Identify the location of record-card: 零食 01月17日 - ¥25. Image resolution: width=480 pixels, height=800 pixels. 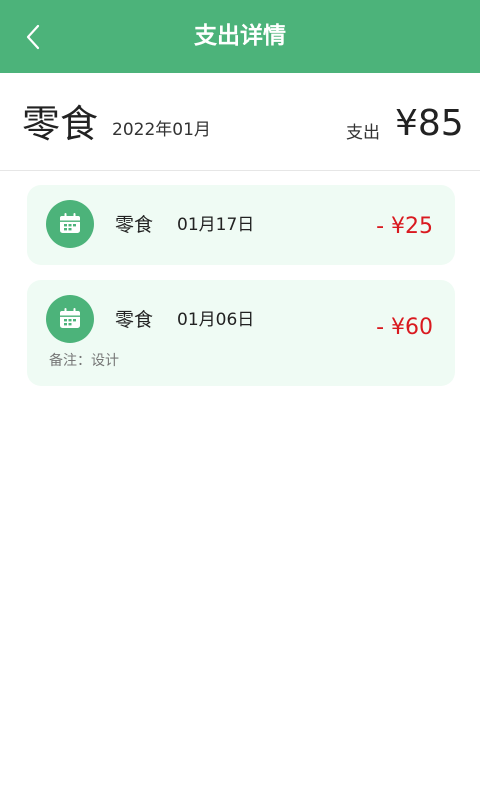
(241, 225).